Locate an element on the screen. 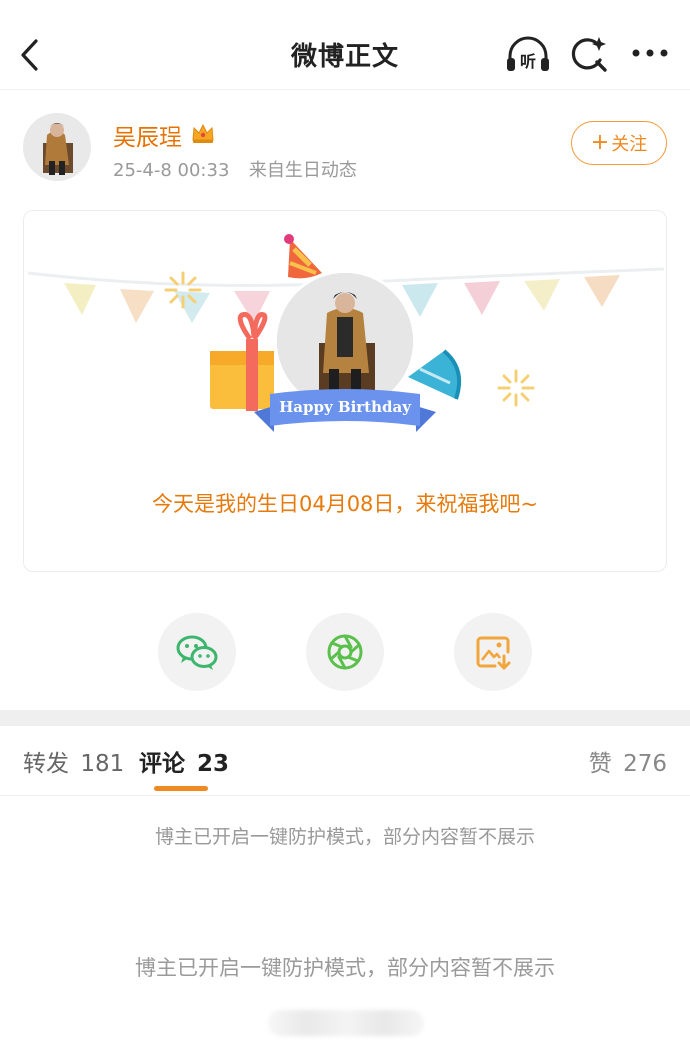  save-image-icon is located at coordinates (493, 653).